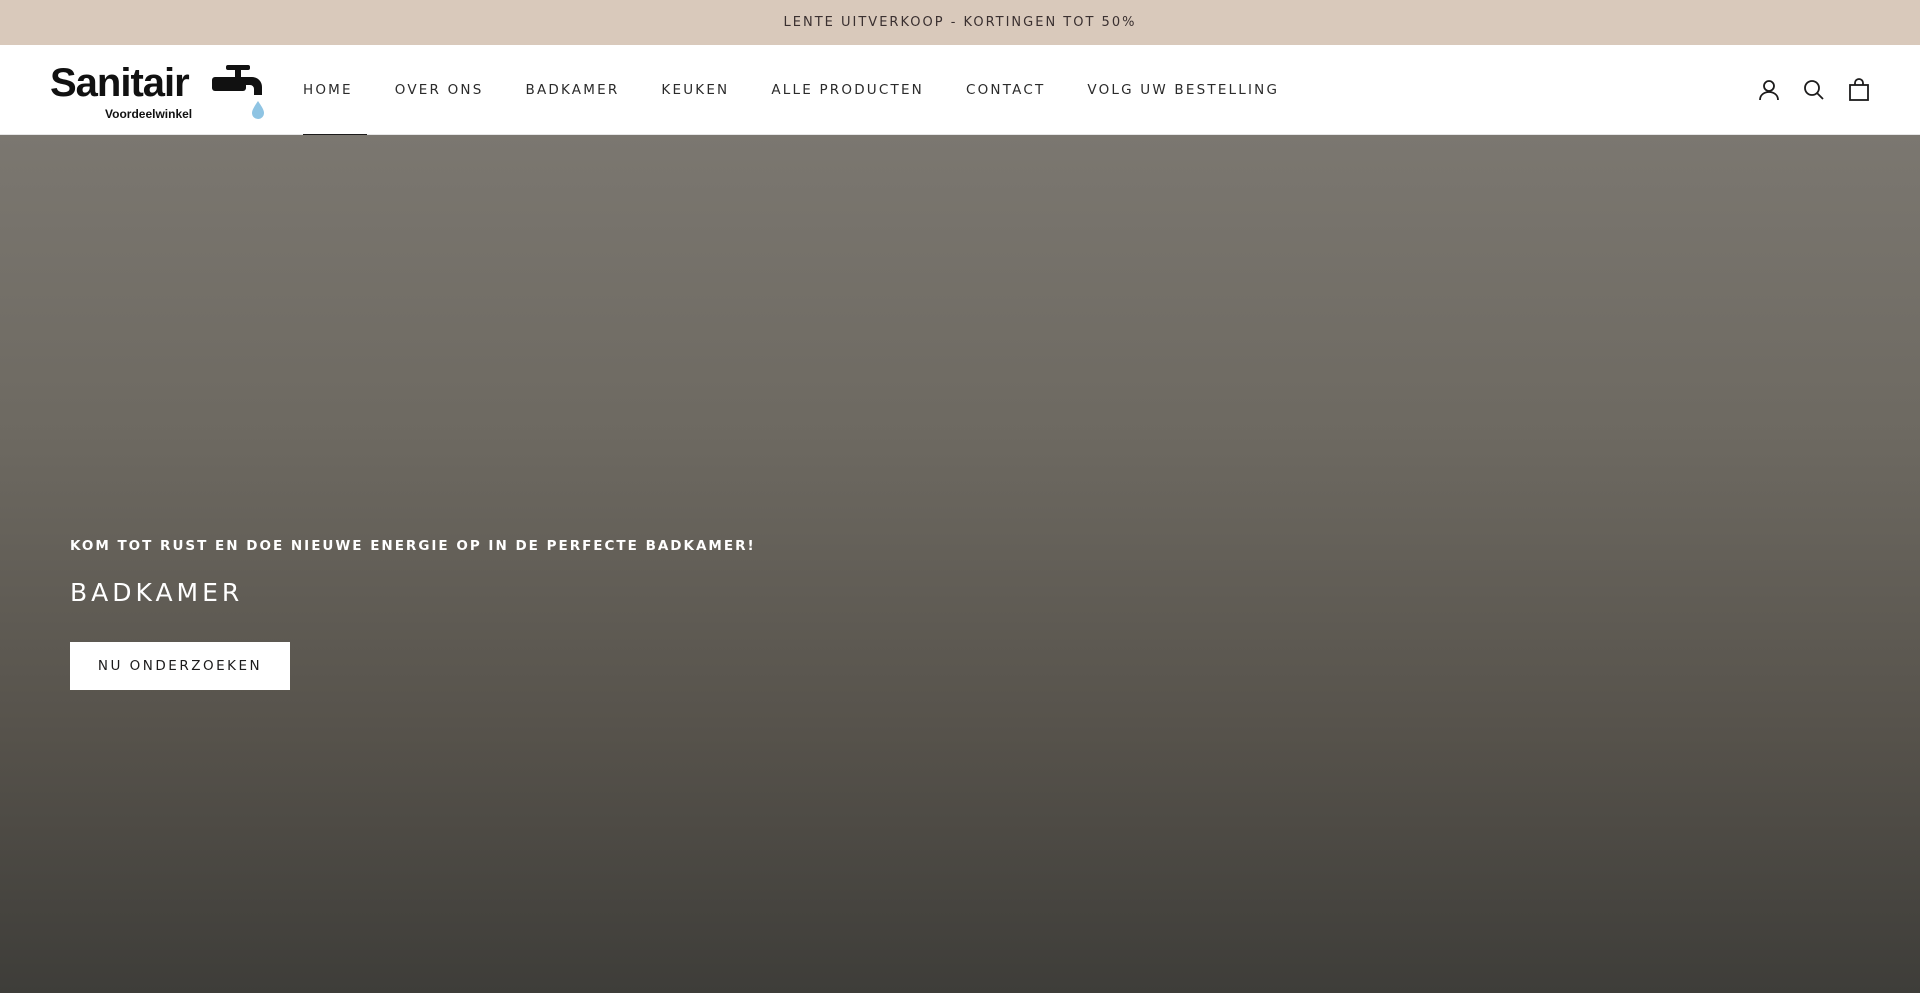 This screenshot has width=1920, height=993. What do you see at coordinates (1814, 90) in the screenshot?
I see `search-icon` at bounding box center [1814, 90].